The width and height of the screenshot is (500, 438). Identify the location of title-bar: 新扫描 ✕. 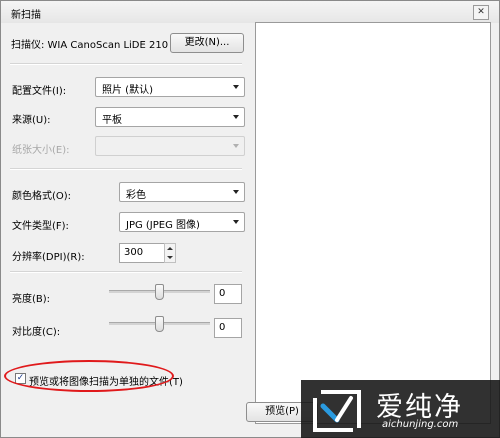
(250, 12).